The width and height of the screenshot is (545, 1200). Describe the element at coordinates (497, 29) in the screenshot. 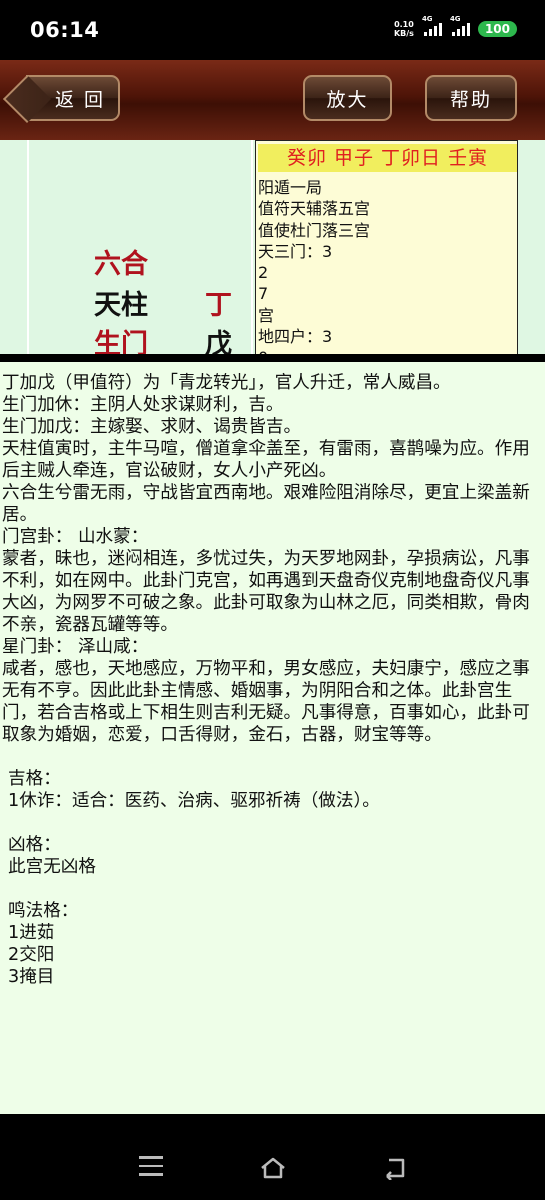

I see `battery-icon: 100` at that location.